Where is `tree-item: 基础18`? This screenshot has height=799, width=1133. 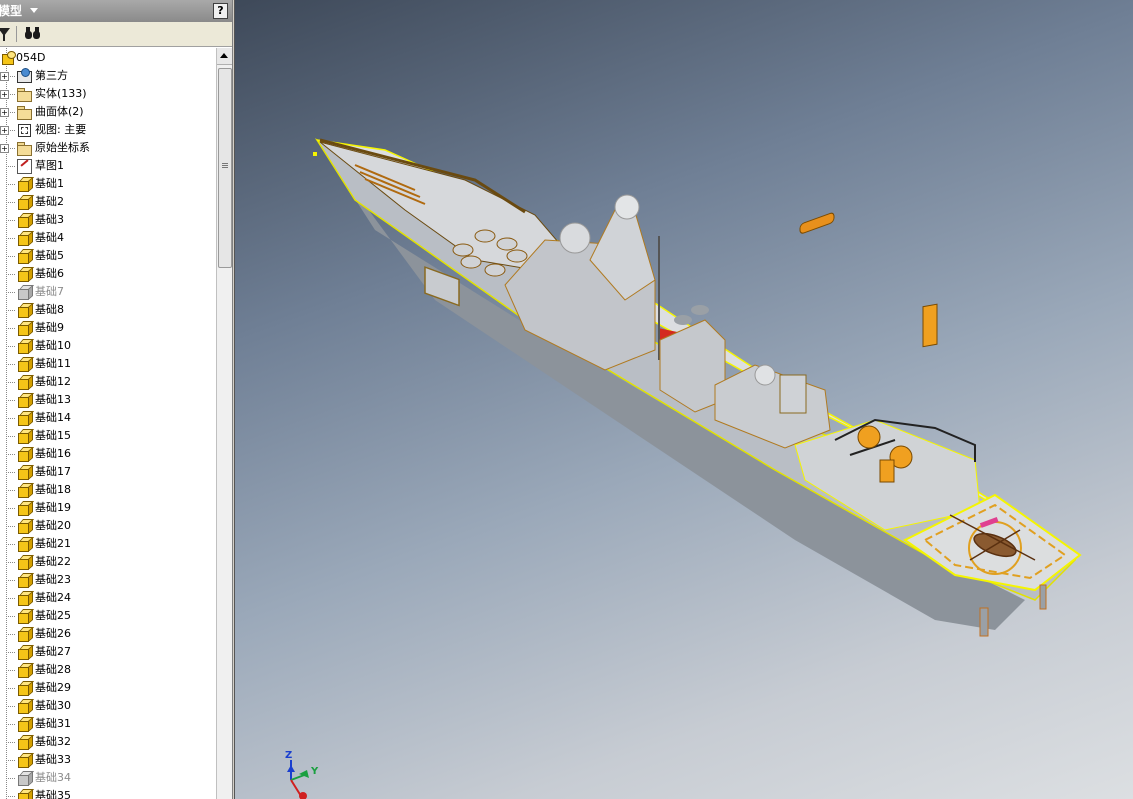
tree-item: 基础18 is located at coordinates (108, 490).